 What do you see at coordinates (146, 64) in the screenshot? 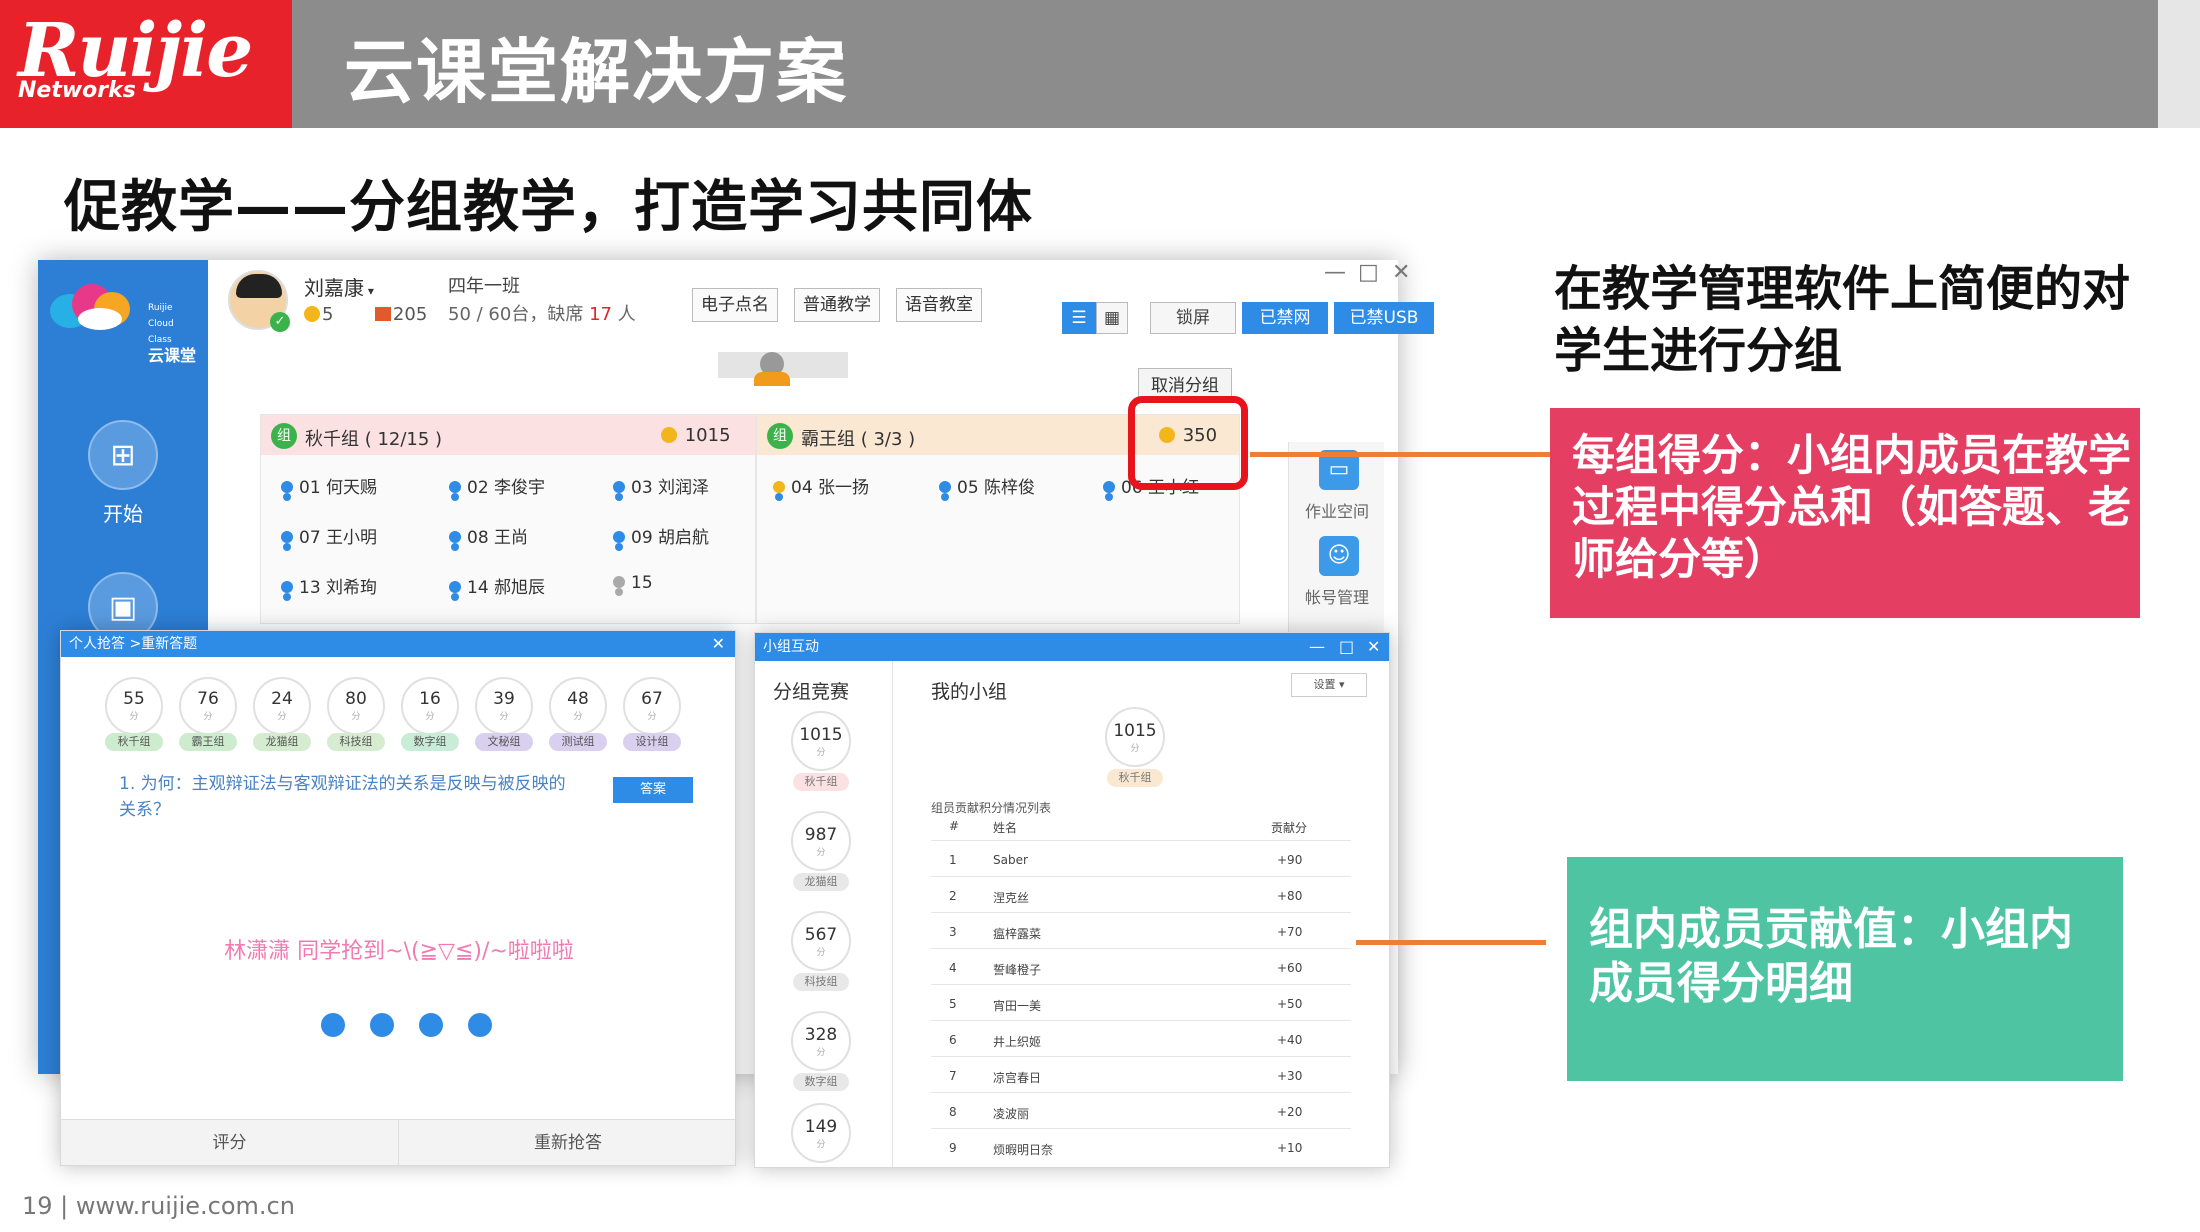
I see `ruijie-logo: Ruijie Networks` at bounding box center [146, 64].